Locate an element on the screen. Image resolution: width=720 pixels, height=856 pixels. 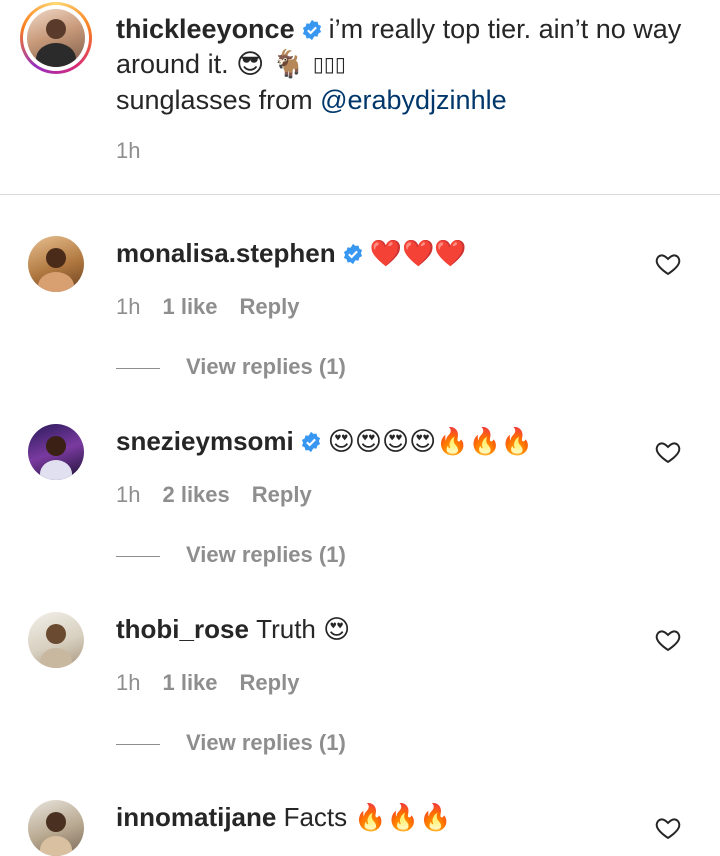
comment-body: innomatijane Facts 🔥🔥🔥 is located at coordinates (284, 817).